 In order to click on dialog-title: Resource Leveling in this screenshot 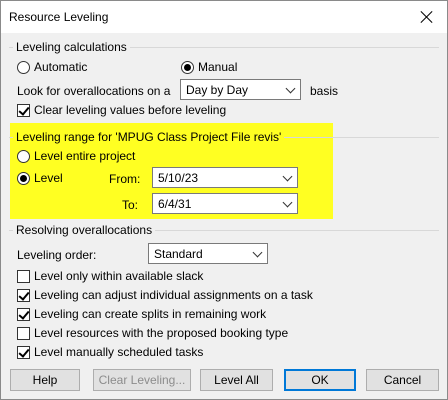, I will do `click(59, 17)`.